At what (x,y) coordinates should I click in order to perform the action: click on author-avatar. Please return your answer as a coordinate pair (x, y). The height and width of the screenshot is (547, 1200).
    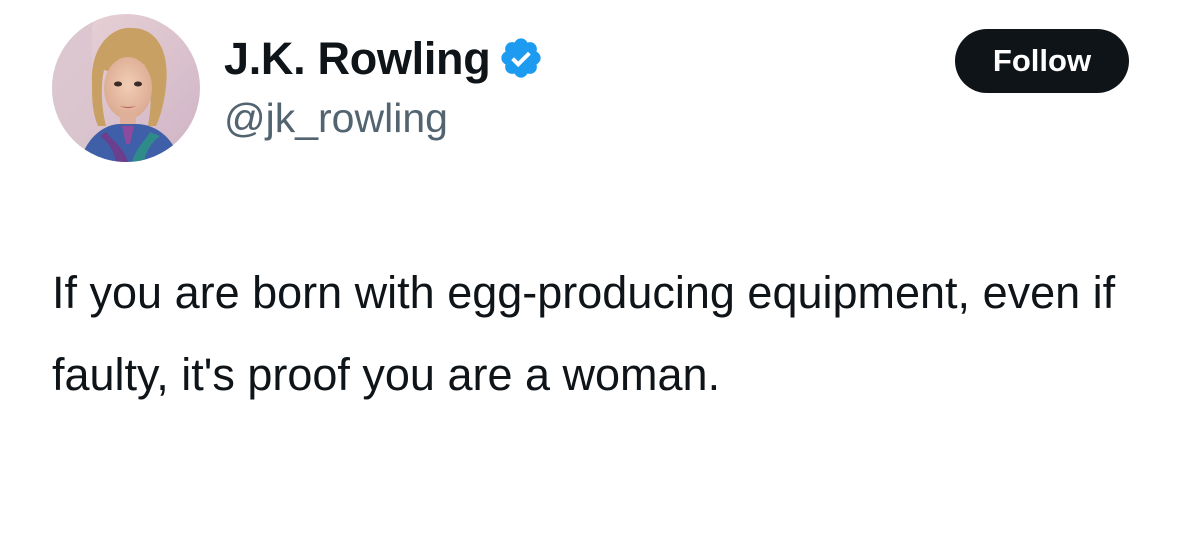
    Looking at the image, I should click on (126, 88).